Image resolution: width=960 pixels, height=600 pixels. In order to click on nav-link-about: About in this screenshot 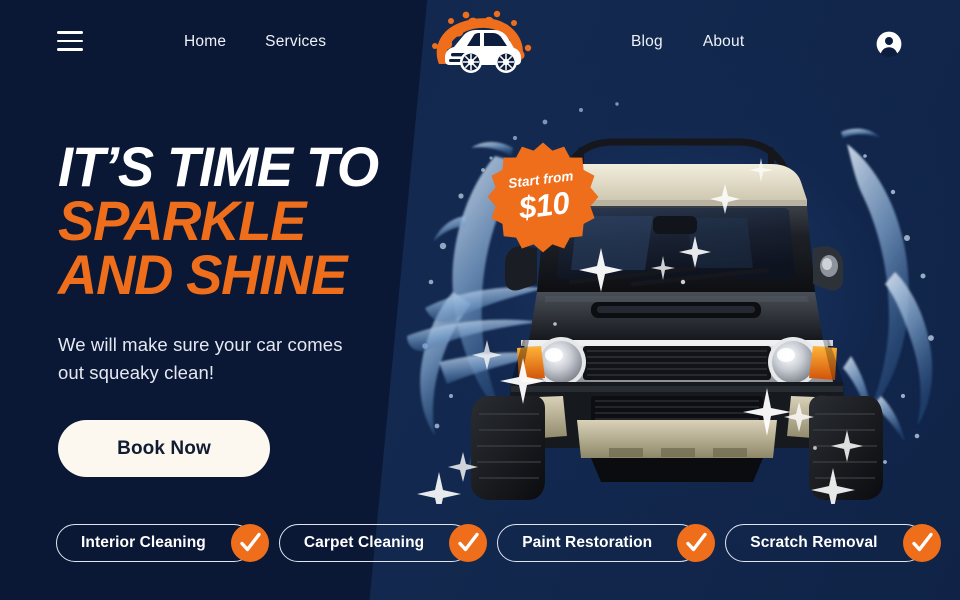, I will do `click(724, 42)`.